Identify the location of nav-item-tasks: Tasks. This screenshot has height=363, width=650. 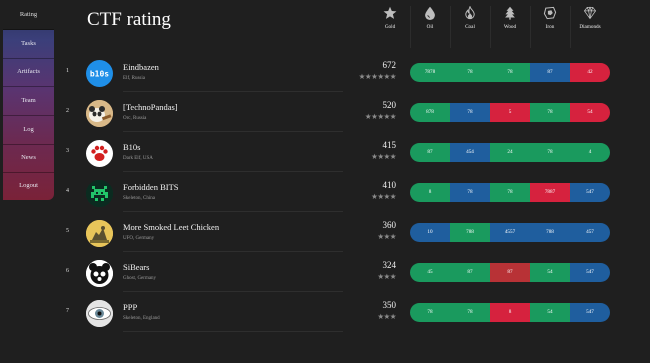
(28, 44).